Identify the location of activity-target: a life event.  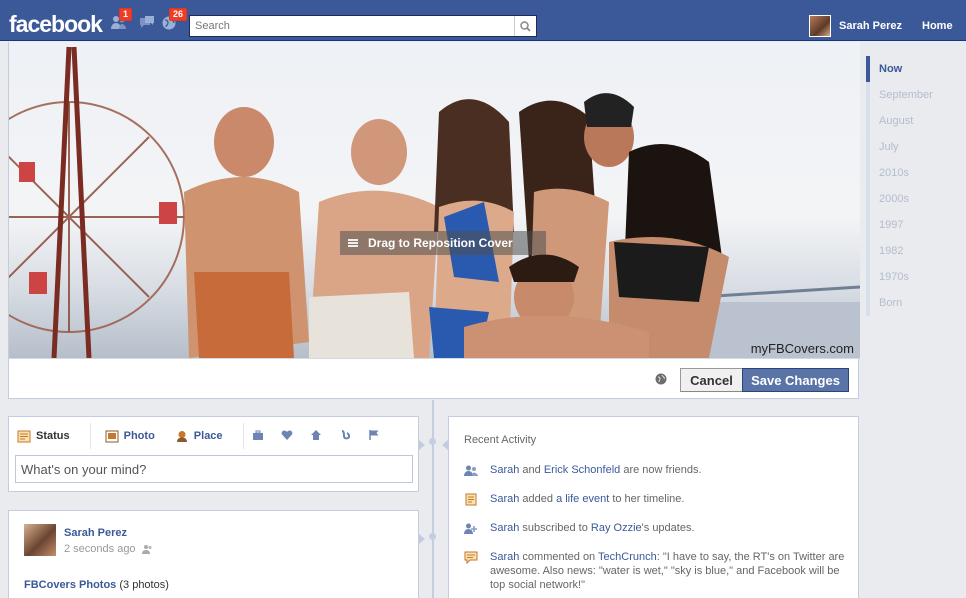
(582, 499).